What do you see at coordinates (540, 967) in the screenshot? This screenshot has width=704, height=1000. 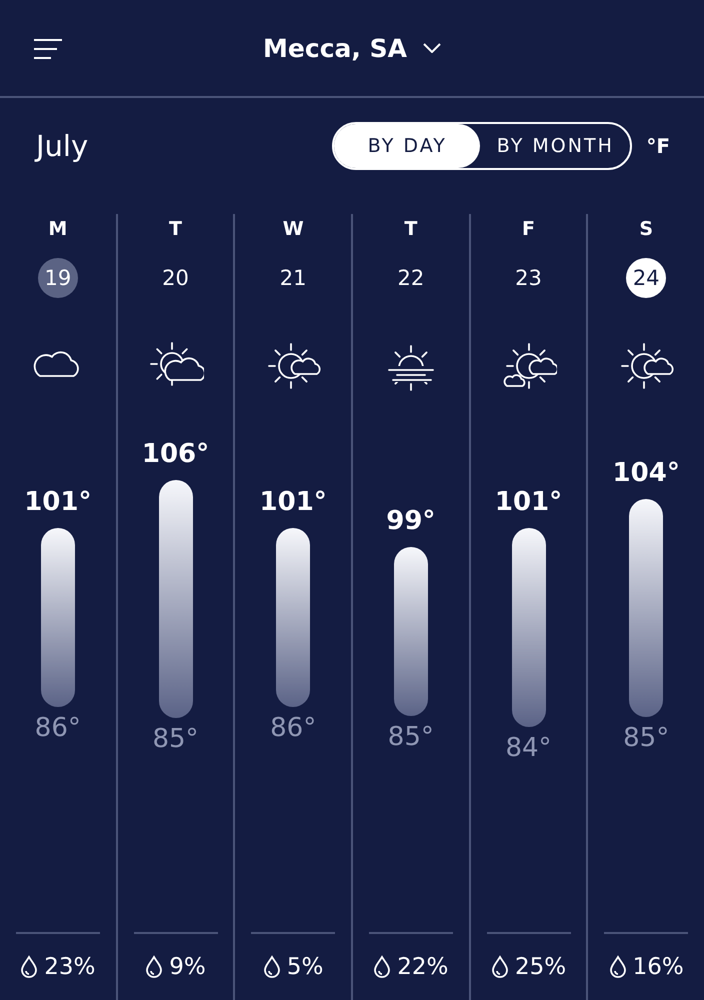 I see `precipitation-chance: 25%` at bounding box center [540, 967].